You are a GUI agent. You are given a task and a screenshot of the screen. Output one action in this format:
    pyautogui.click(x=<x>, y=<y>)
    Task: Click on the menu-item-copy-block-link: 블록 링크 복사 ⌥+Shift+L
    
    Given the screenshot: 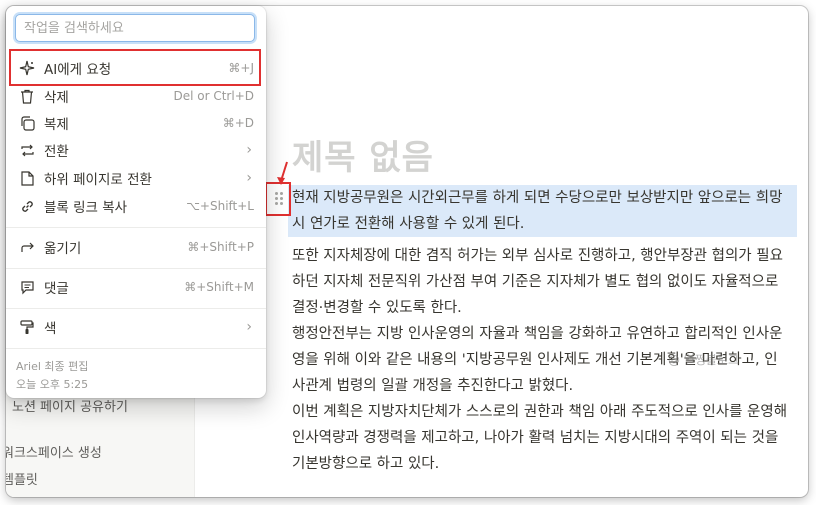 What is the action you would take?
    pyautogui.click(x=136, y=206)
    